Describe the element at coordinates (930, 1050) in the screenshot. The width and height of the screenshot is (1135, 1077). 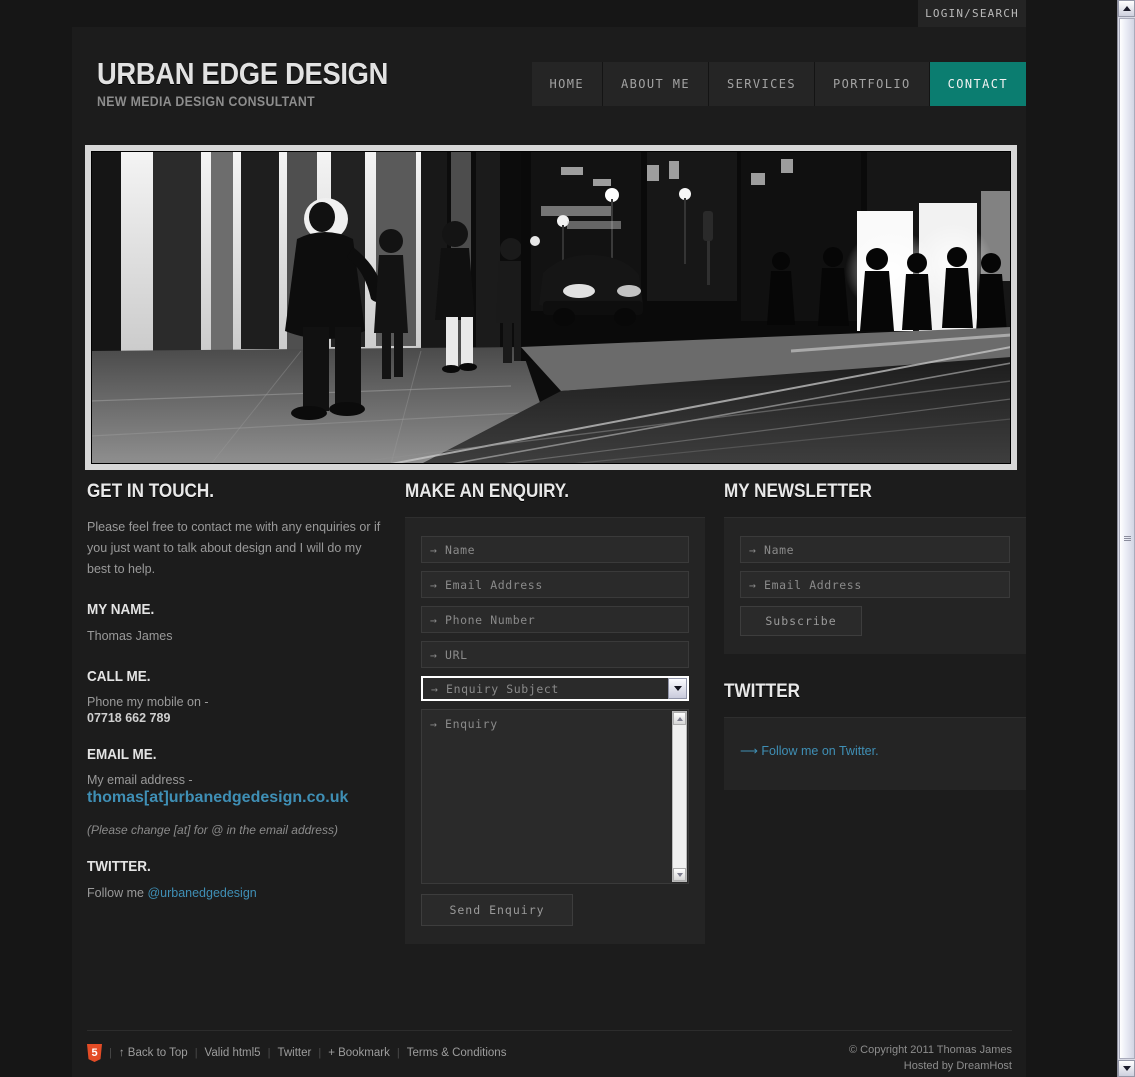
I see `copyright-text: © Copyright 2011 Thomas James` at that location.